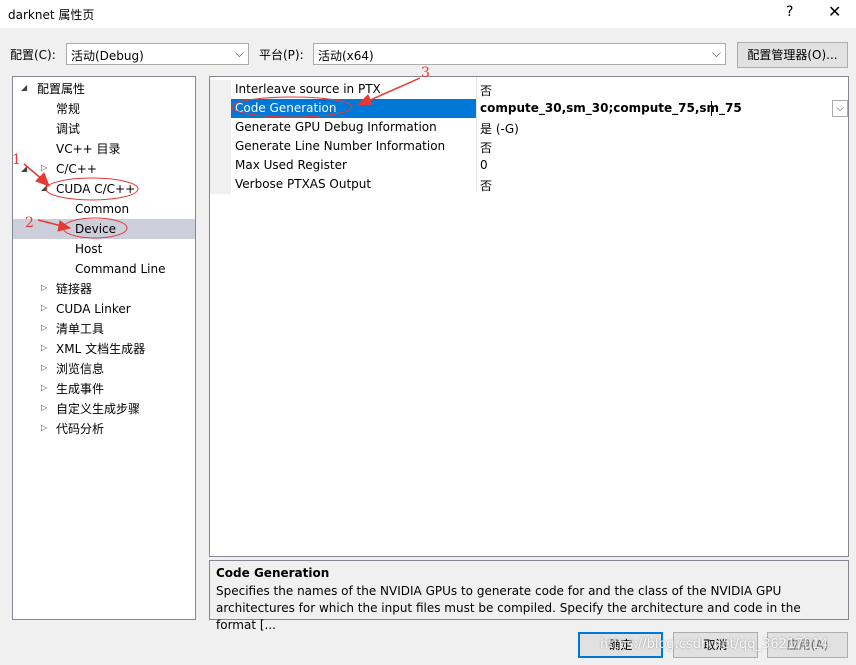  What do you see at coordinates (80, 369) in the screenshot?
I see `tree-item-browse-information: 浏览信息` at bounding box center [80, 369].